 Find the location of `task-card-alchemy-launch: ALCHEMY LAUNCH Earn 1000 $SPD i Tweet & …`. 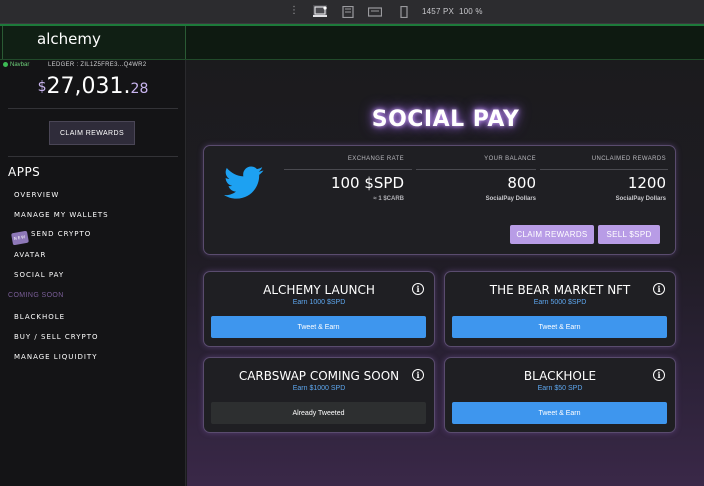

task-card-alchemy-launch: ALCHEMY LAUNCH Earn 1000 $SPD i Tweet & … is located at coordinates (319, 309).